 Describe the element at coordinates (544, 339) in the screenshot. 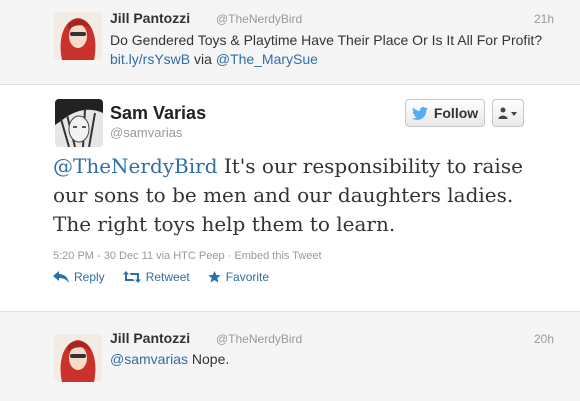

I see `tweet-timestamp: 20h` at that location.